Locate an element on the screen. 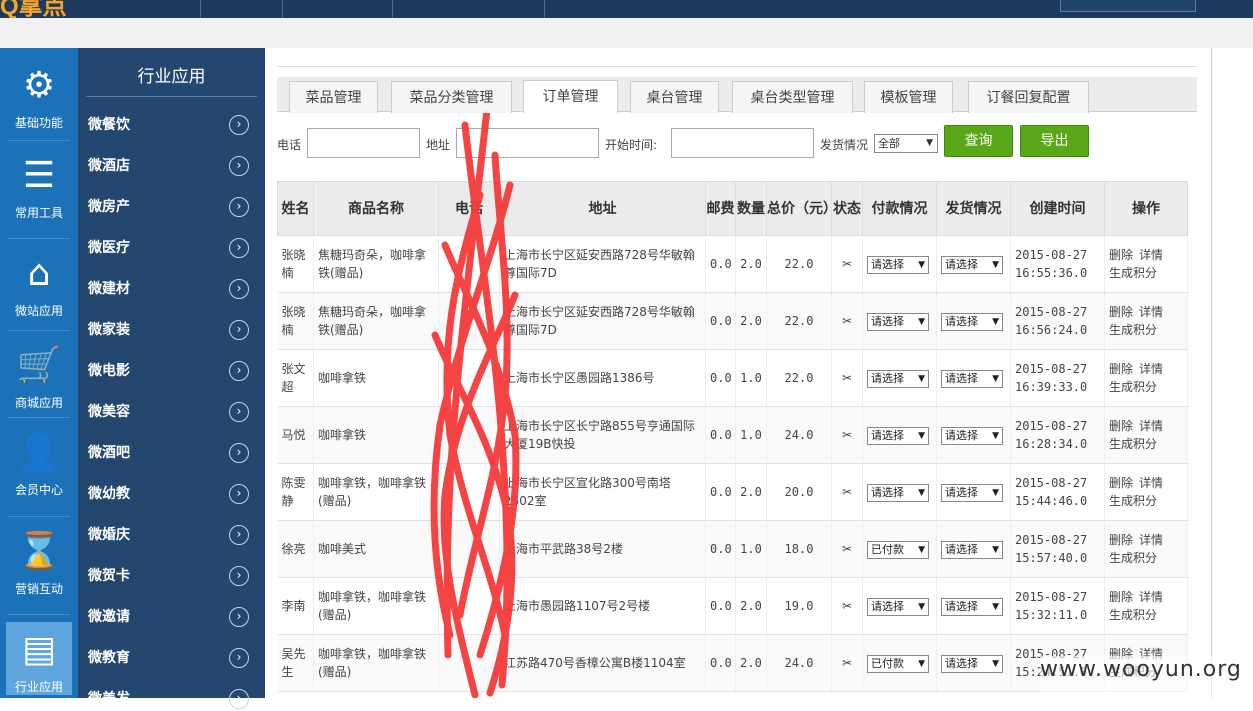 The height and width of the screenshot is (711, 1253). category-item: 微餐饮 › is located at coordinates (170, 125).